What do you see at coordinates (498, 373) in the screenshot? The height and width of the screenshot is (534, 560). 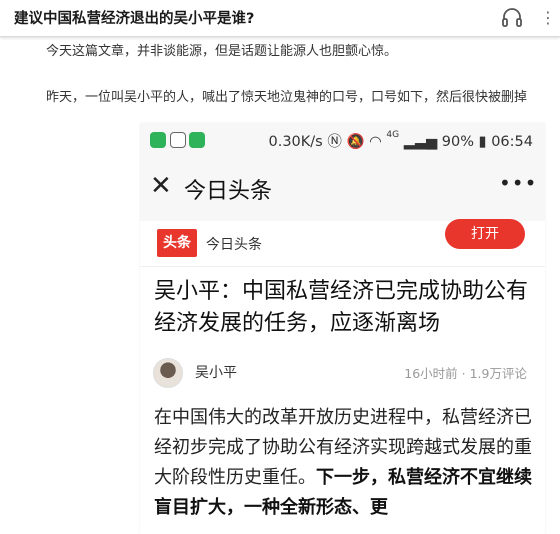 I see `comment-count: 1.9万评论` at bounding box center [498, 373].